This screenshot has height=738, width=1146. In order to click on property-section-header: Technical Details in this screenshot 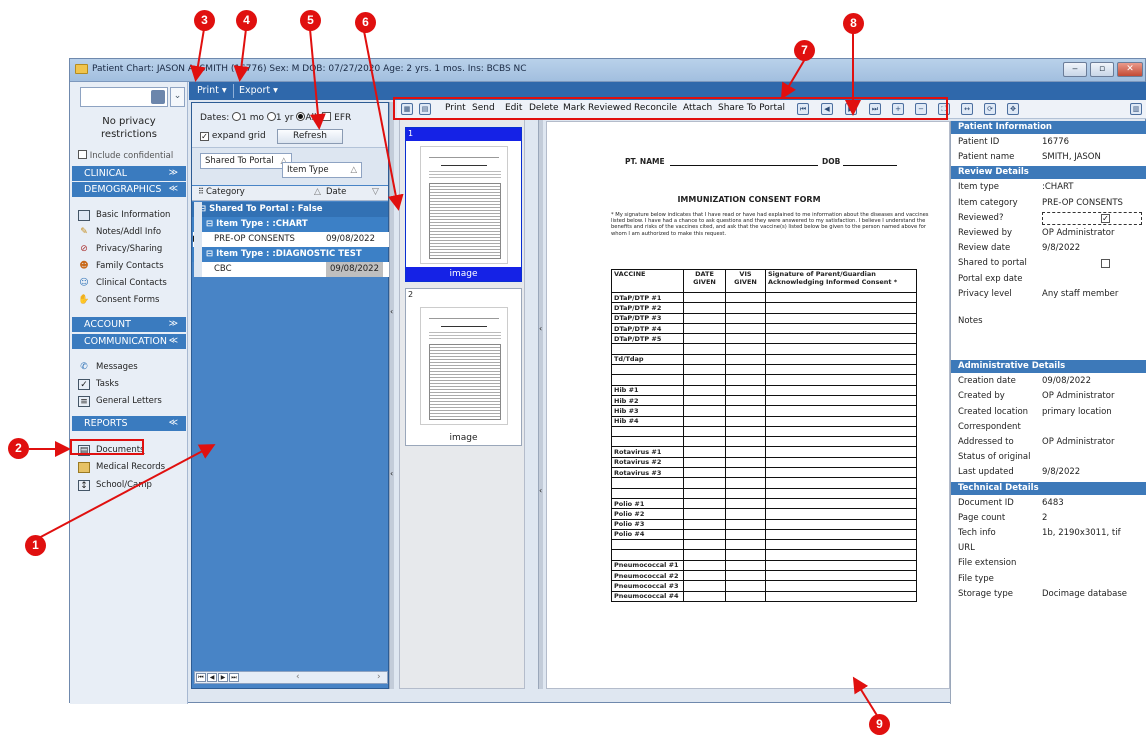, I will do `click(1048, 488)`.